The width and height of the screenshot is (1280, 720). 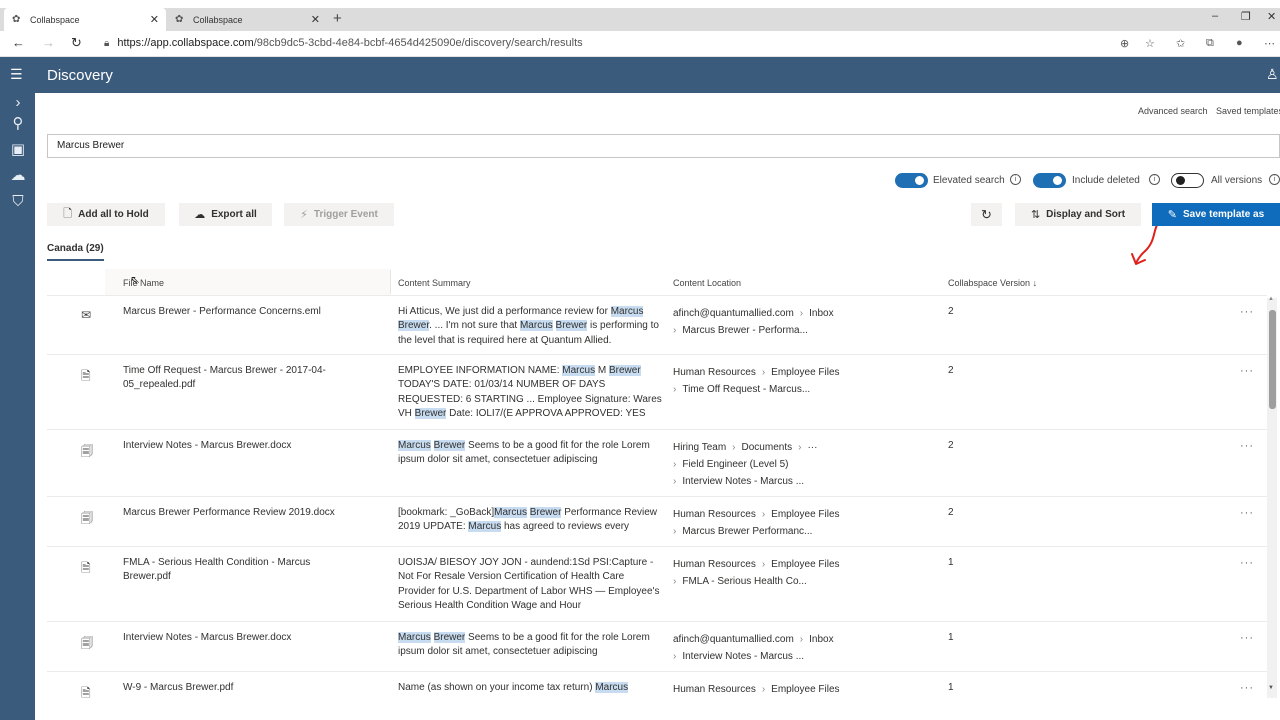 I want to click on add-all-to-hold-button: 🗋 Add all to Hold, so click(x=106, y=214).